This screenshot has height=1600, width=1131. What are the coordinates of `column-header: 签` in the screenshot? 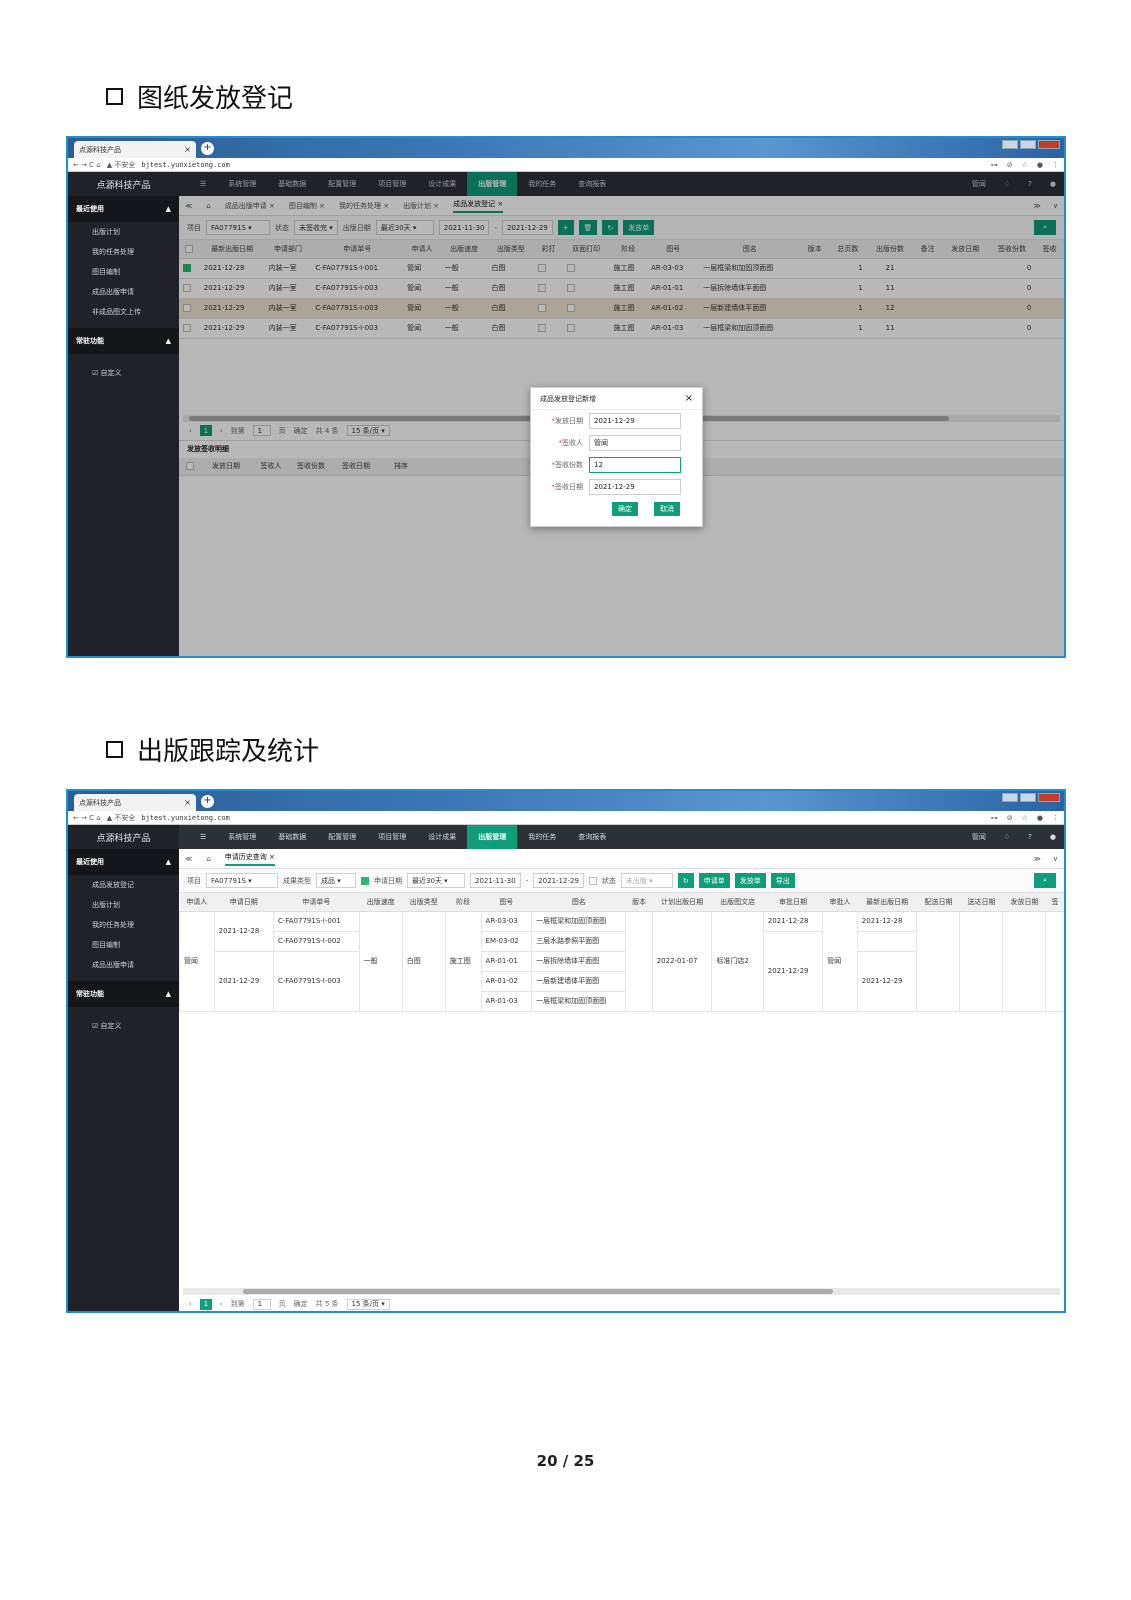 It's located at (1054, 902).